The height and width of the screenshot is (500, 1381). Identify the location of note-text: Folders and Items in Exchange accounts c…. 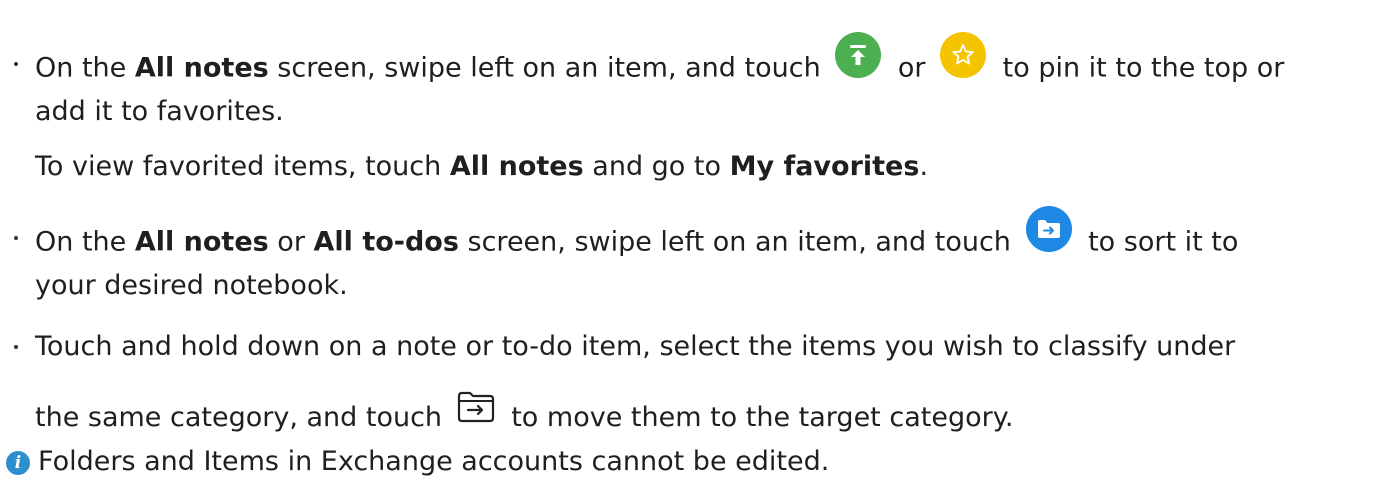
(434, 461).